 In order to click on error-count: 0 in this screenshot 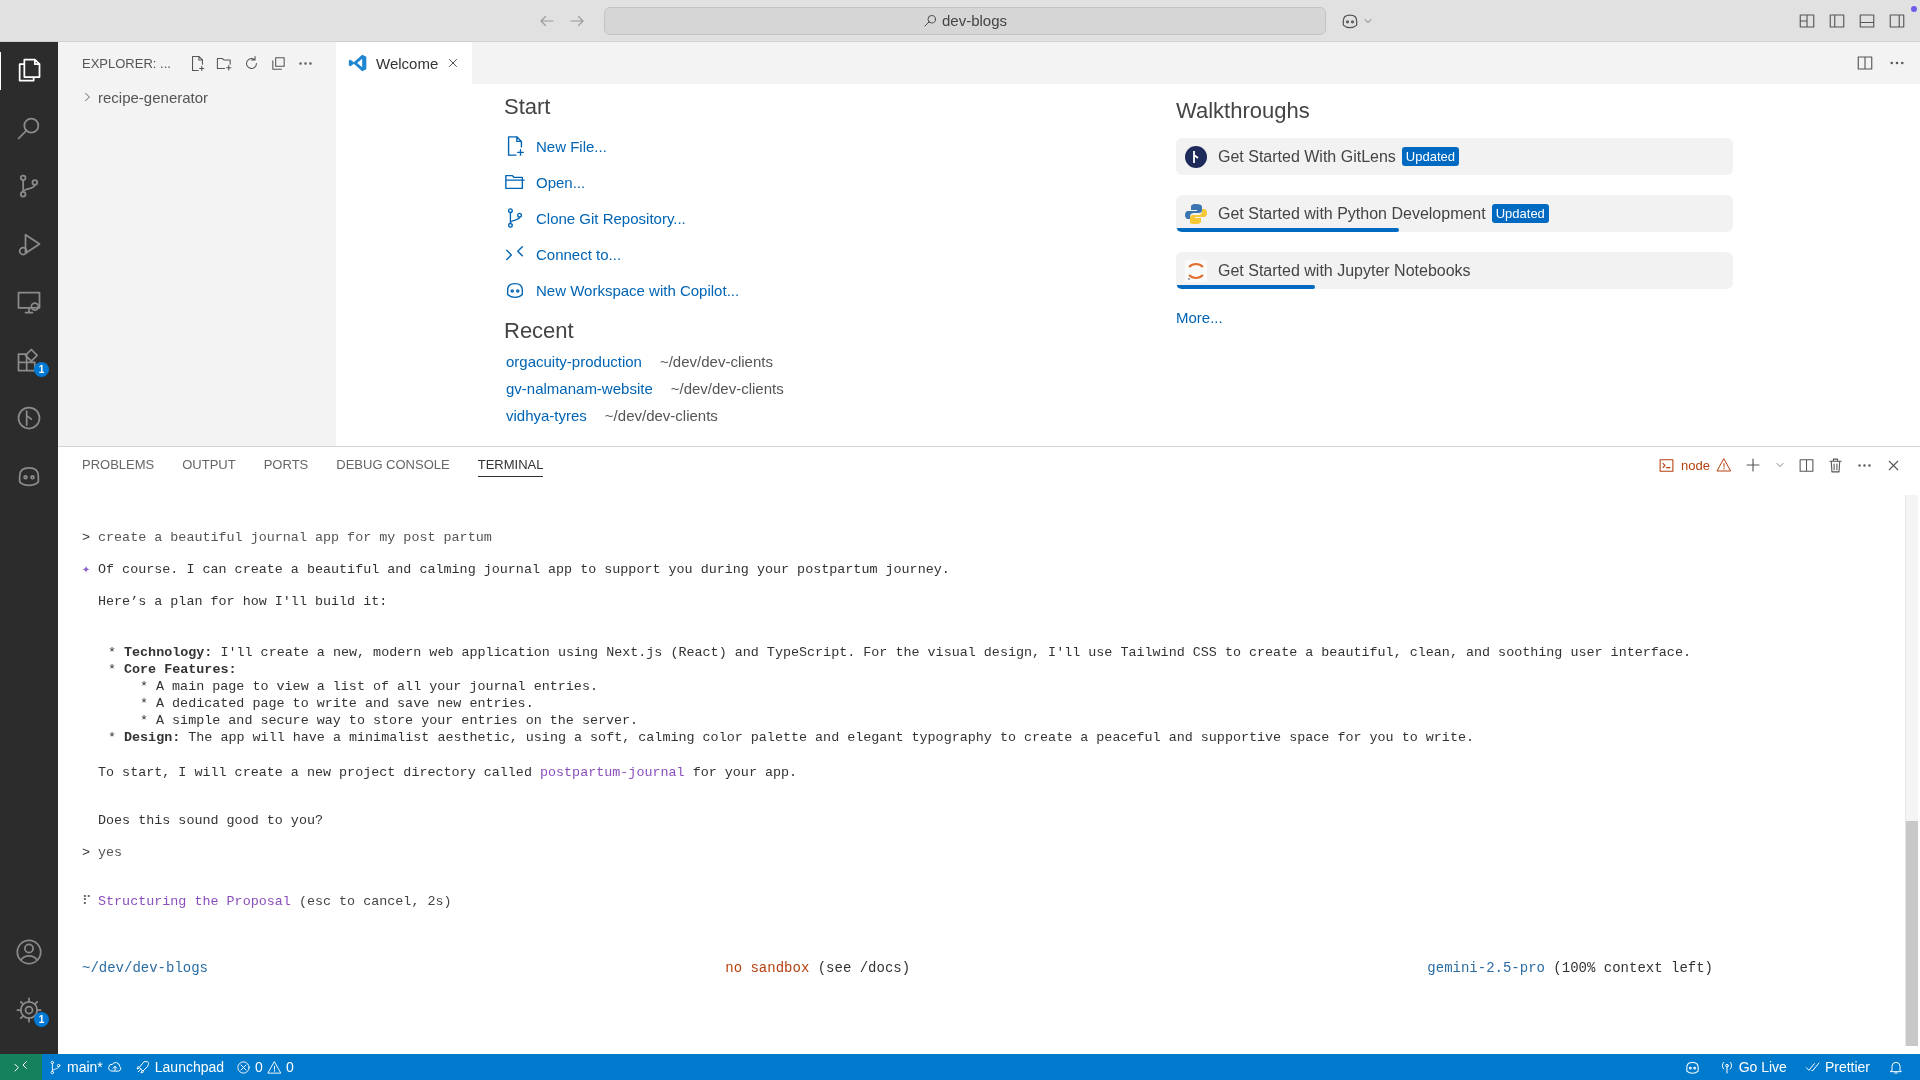, I will do `click(259, 1067)`.